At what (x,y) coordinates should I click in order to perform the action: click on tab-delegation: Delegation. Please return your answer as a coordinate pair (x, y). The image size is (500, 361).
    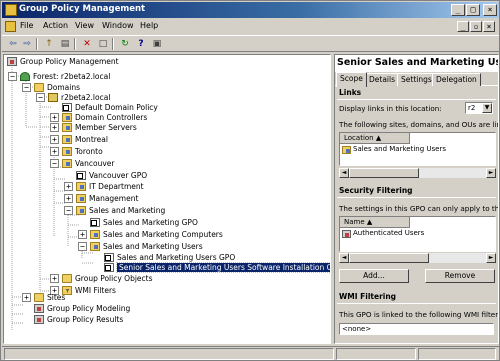
    Looking at the image, I should click on (456, 79).